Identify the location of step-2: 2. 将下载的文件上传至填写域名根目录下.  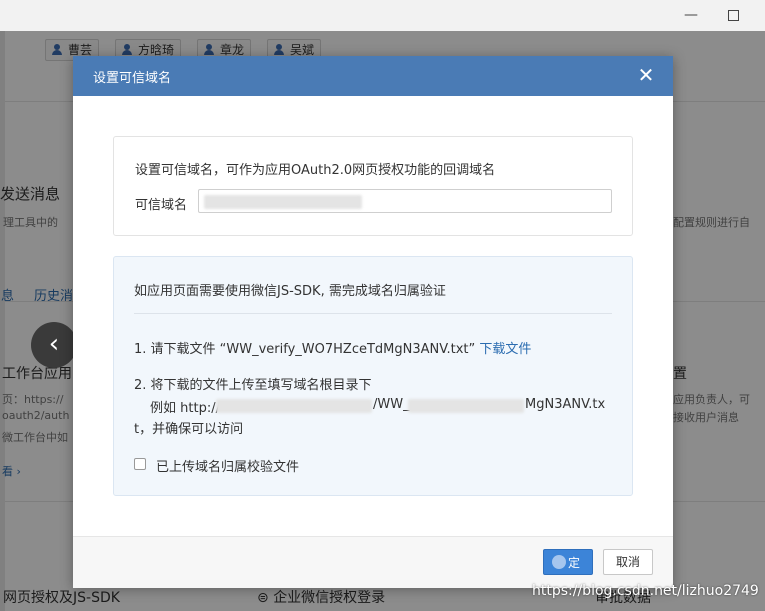
(253, 385).